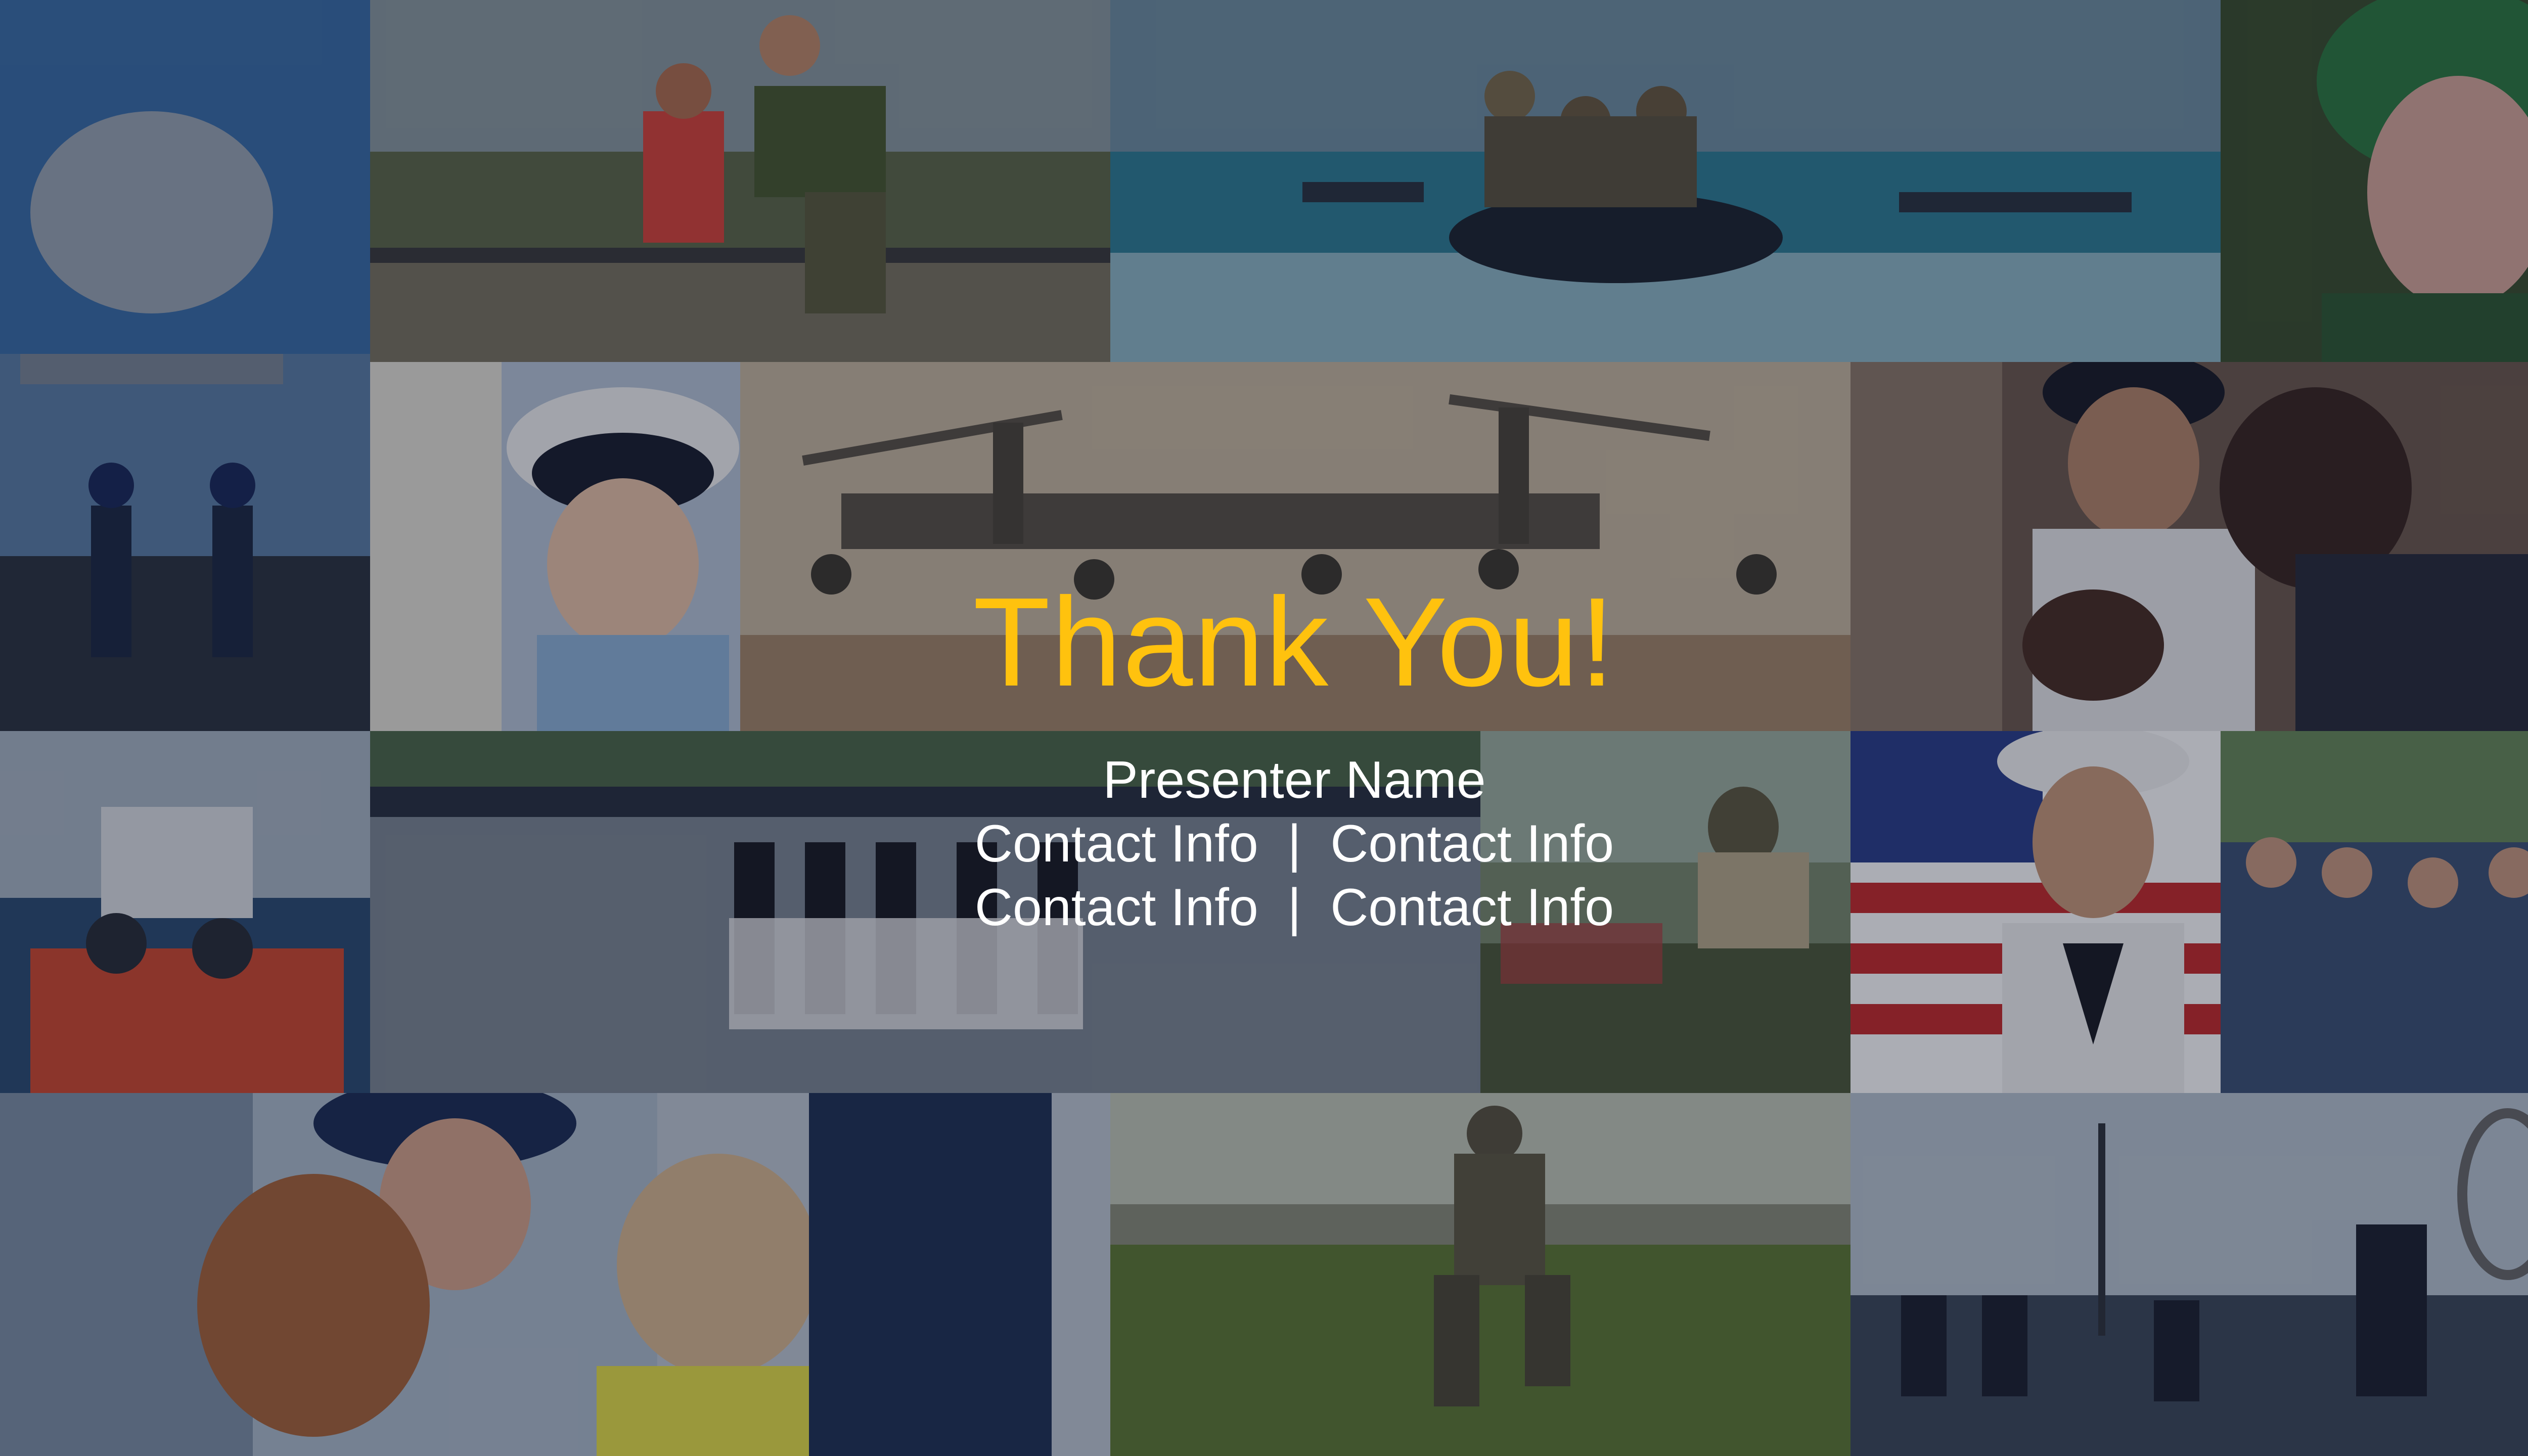 This screenshot has height=1456, width=2528. Describe the element at coordinates (185, 912) in the screenshot. I see `photo-coast-guard-boat` at that location.